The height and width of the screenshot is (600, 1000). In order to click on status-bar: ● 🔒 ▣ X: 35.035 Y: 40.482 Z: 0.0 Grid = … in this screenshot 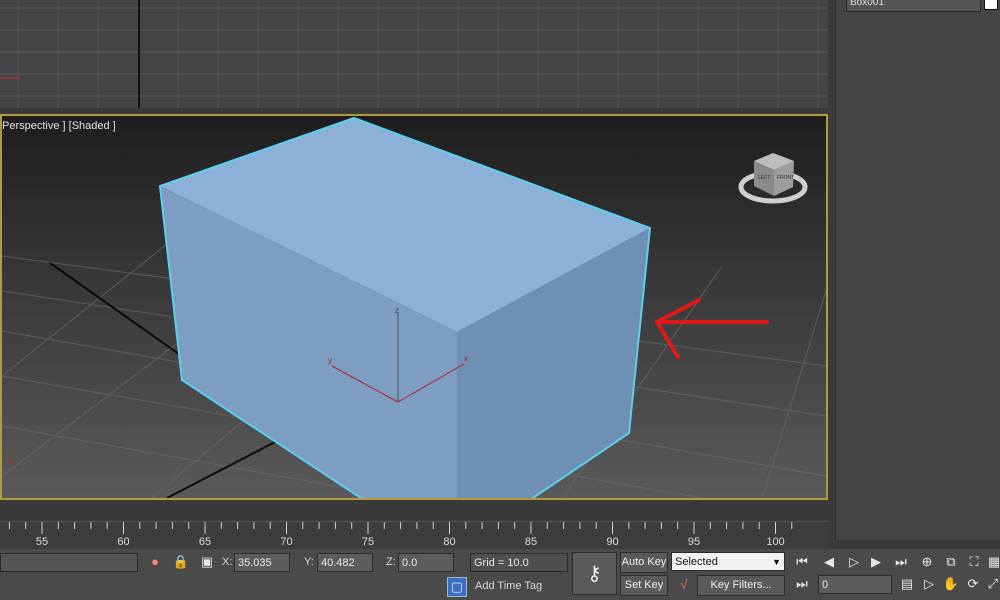, I will do `click(500, 574)`.